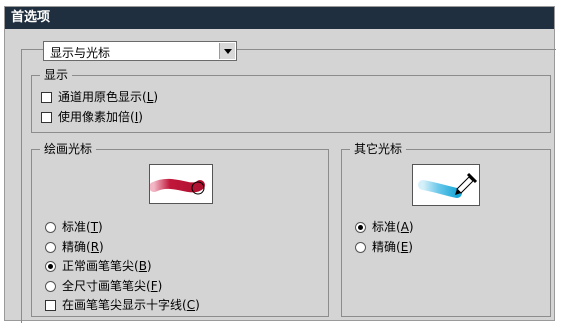 The width and height of the screenshot is (566, 334). I want to click on access-key: T, so click(94, 227).